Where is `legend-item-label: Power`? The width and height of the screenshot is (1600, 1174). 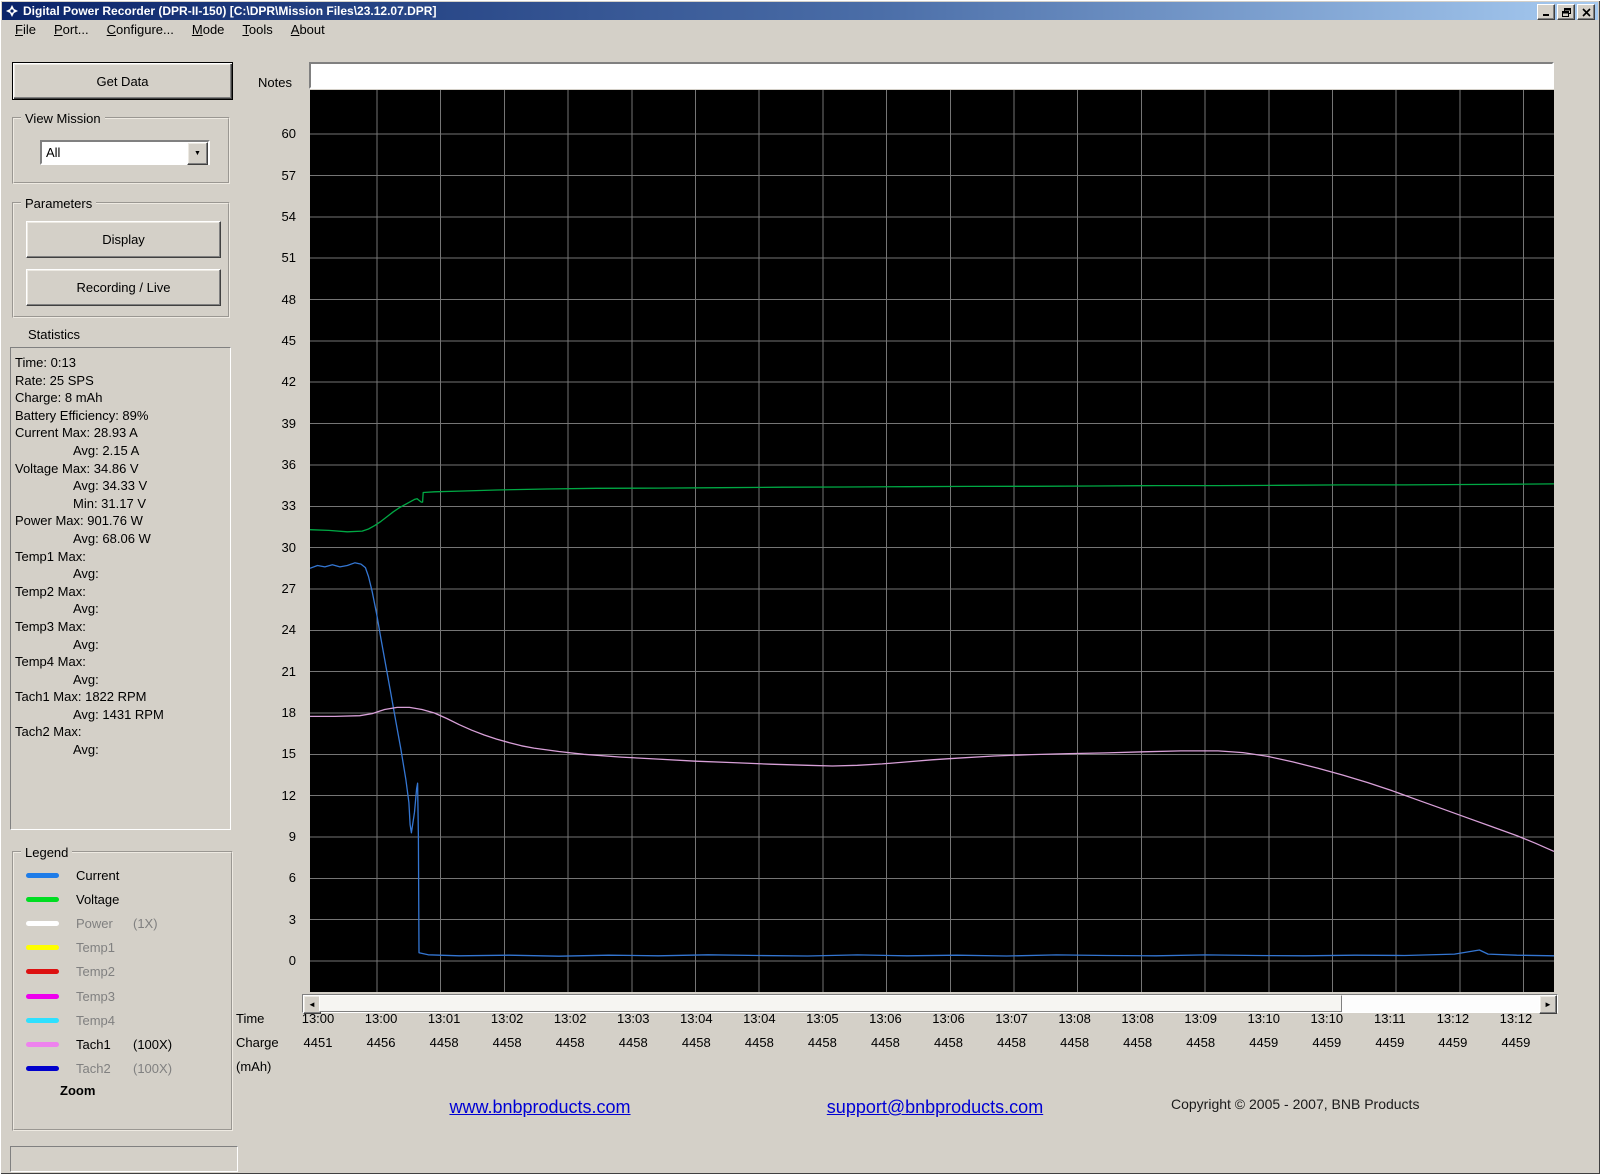 legend-item-label: Power is located at coordinates (94, 923).